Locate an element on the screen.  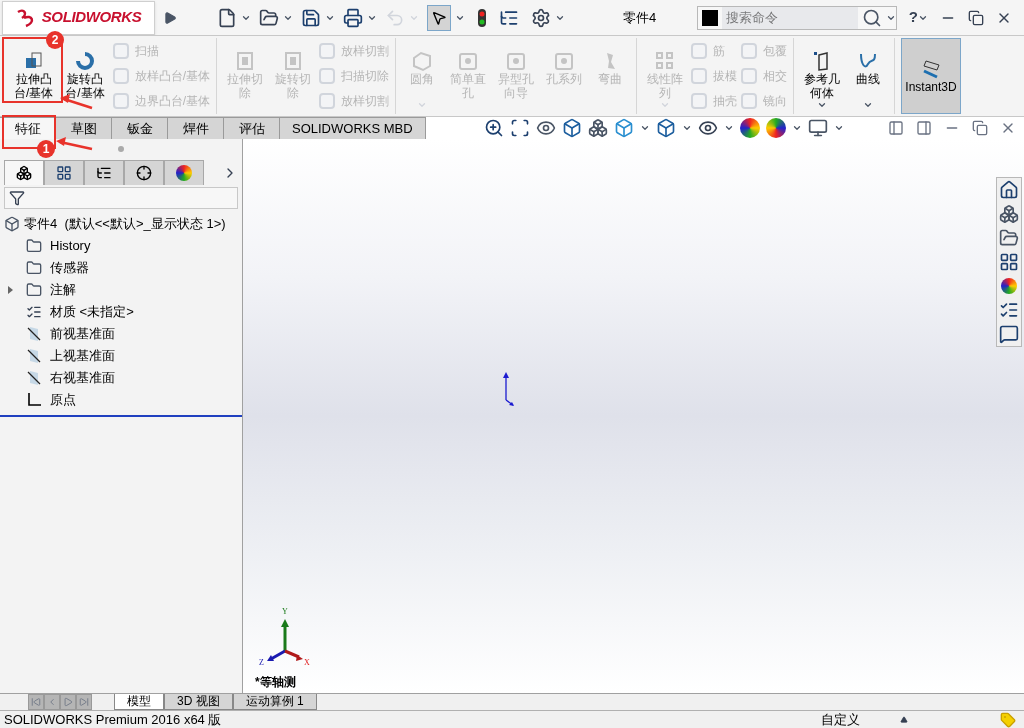
pointer-arrow is located at coordinates (74, 144).